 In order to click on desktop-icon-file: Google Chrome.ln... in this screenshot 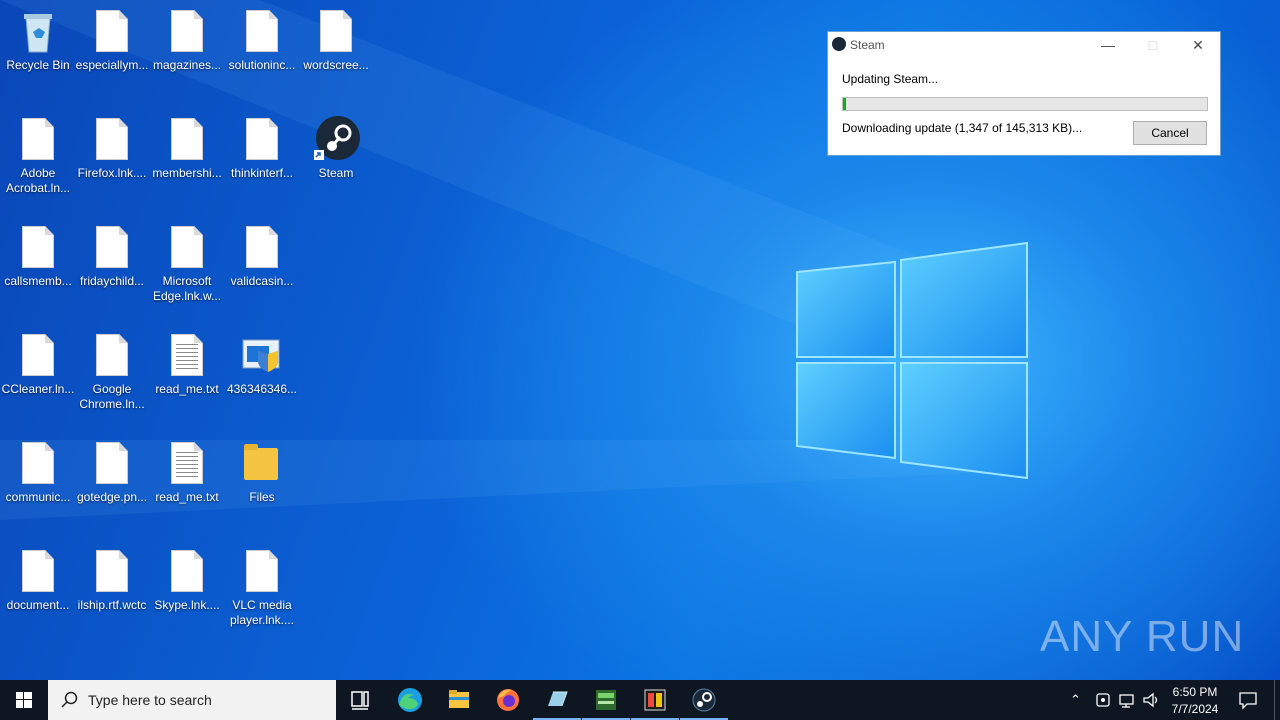, I will do `click(112, 372)`.